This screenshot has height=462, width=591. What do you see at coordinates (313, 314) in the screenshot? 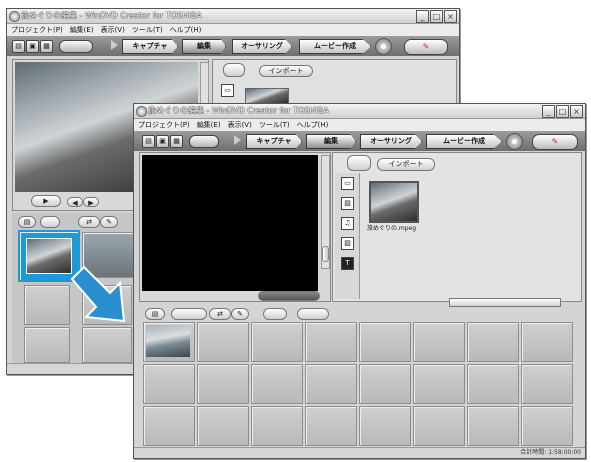
I see `storyboard-zoom-buttons` at bounding box center [313, 314].